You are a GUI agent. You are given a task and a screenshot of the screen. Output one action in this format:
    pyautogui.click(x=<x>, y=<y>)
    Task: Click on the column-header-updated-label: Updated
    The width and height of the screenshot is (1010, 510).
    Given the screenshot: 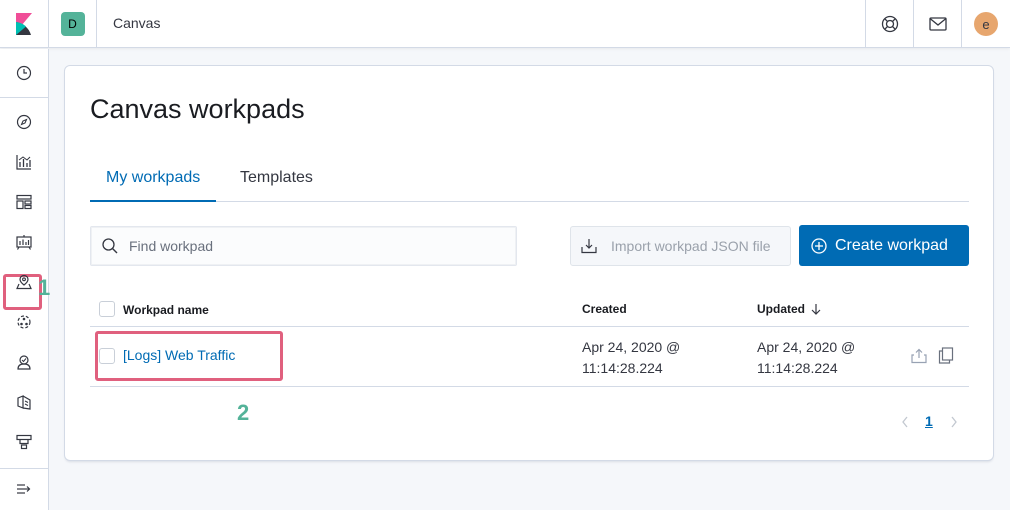 What is the action you would take?
    pyautogui.click(x=781, y=309)
    